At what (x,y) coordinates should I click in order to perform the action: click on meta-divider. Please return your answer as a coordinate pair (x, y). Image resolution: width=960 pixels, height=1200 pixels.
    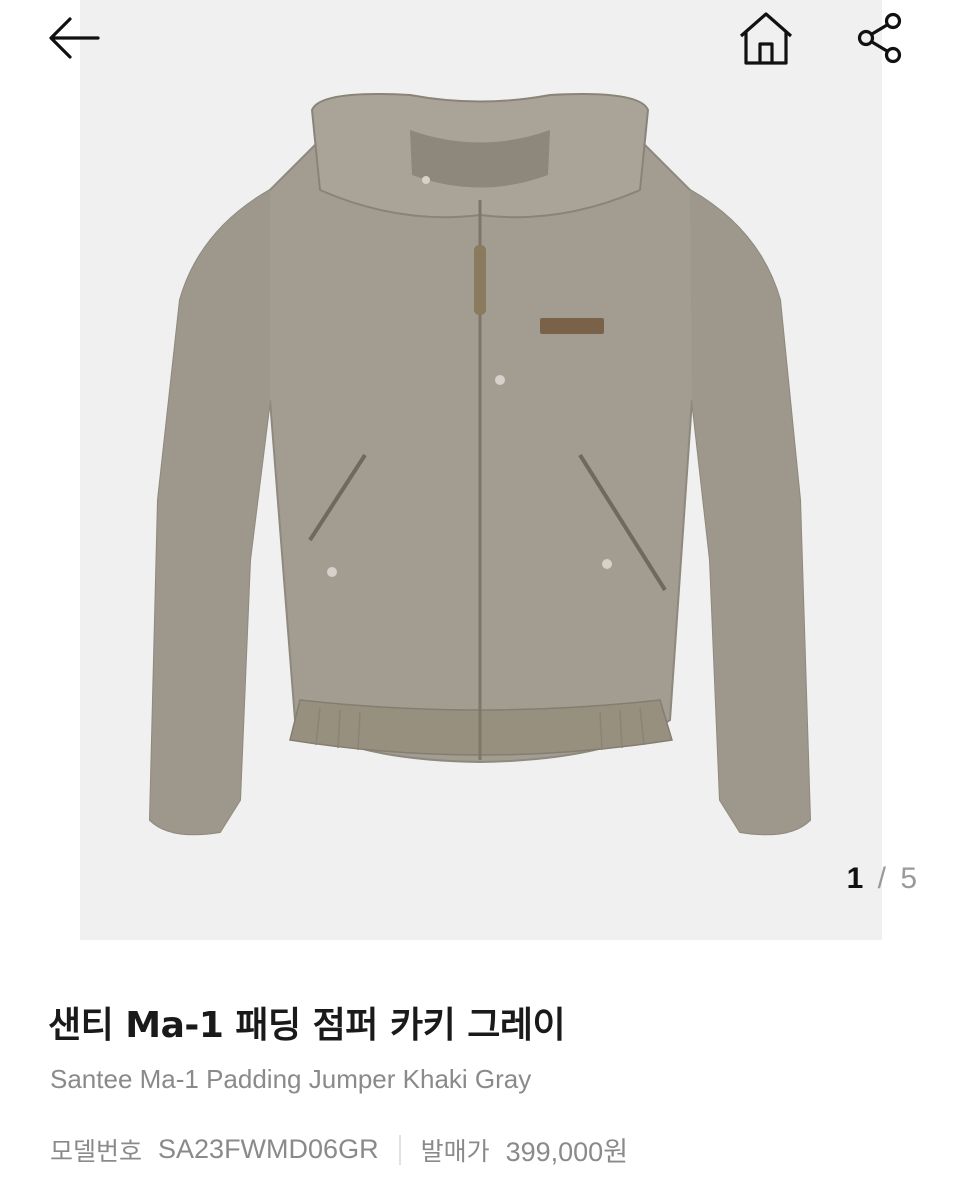
    Looking at the image, I should click on (399, 1149).